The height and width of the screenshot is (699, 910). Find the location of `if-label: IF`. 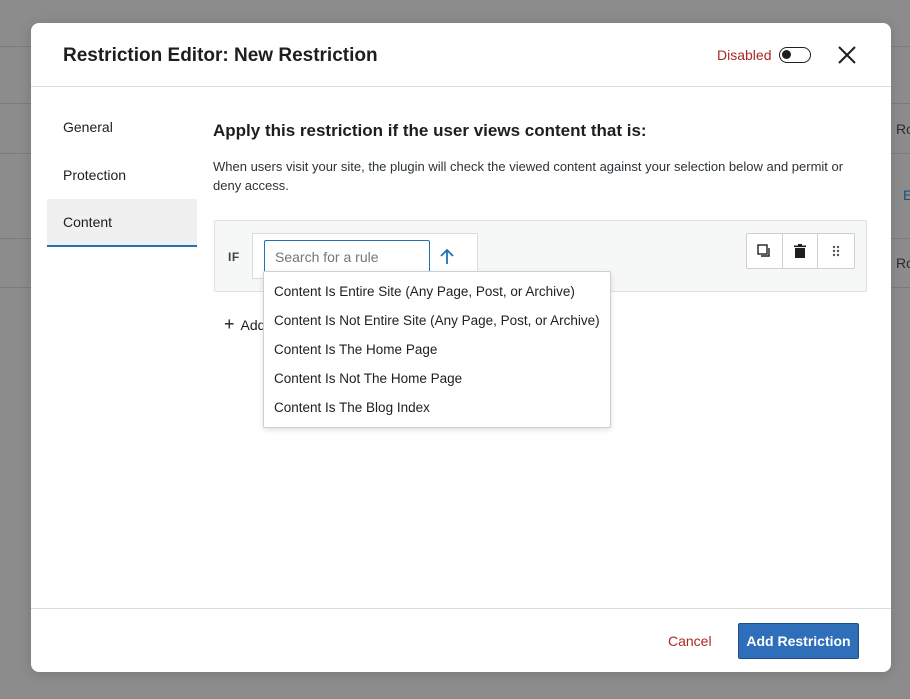

if-label: IF is located at coordinates (234, 257).